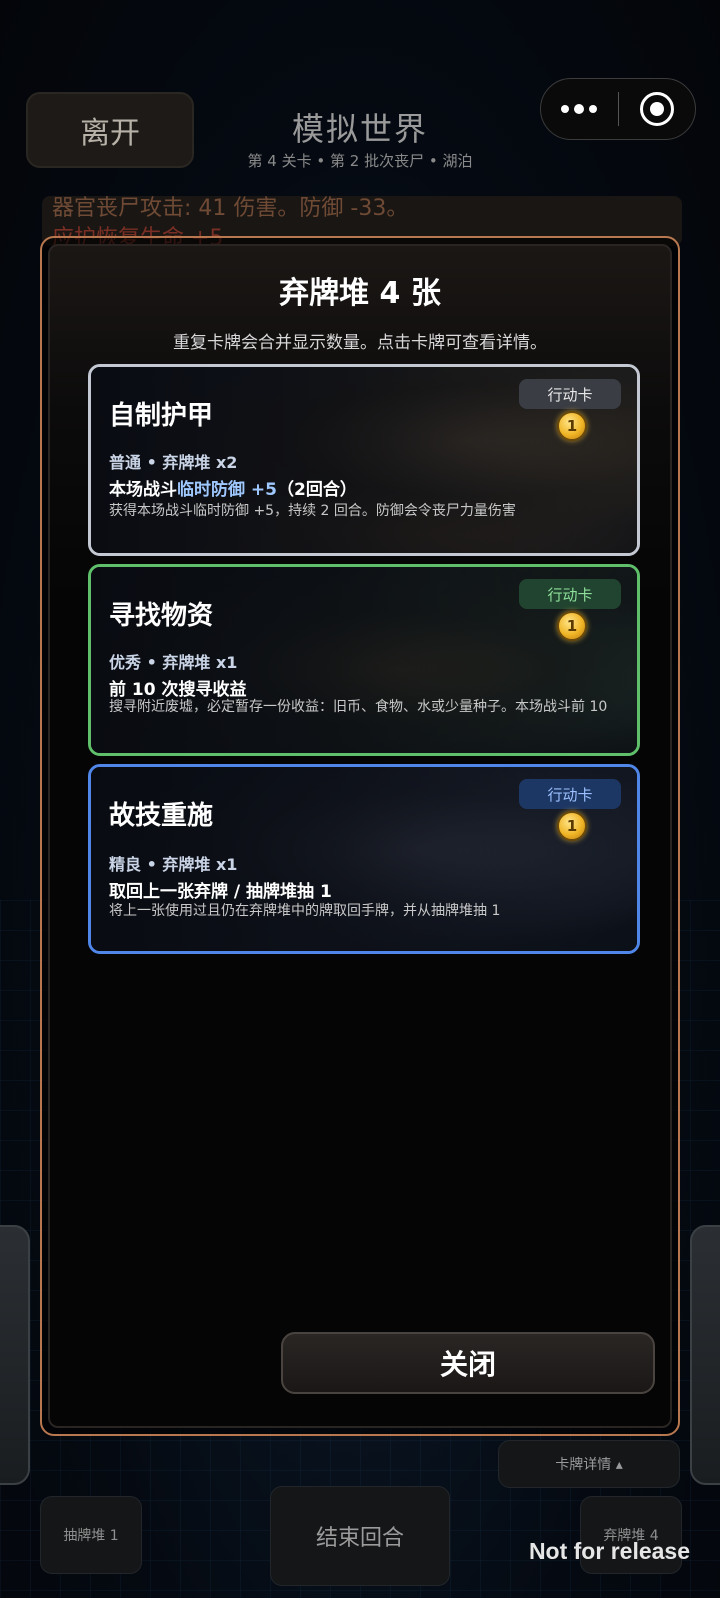  Describe the element at coordinates (161, 816) in the screenshot. I see `card-name: 故技重施` at that location.